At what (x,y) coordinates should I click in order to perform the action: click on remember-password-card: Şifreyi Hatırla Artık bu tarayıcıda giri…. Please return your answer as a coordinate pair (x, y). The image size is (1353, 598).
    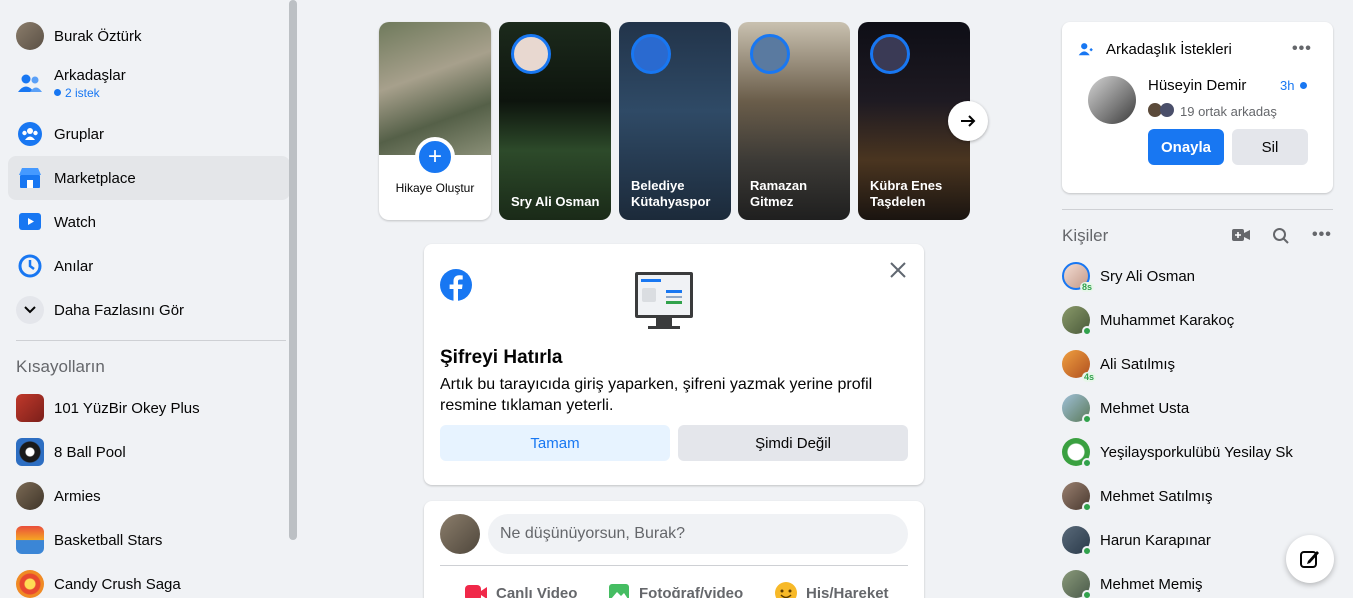
    Looking at the image, I should click on (674, 364).